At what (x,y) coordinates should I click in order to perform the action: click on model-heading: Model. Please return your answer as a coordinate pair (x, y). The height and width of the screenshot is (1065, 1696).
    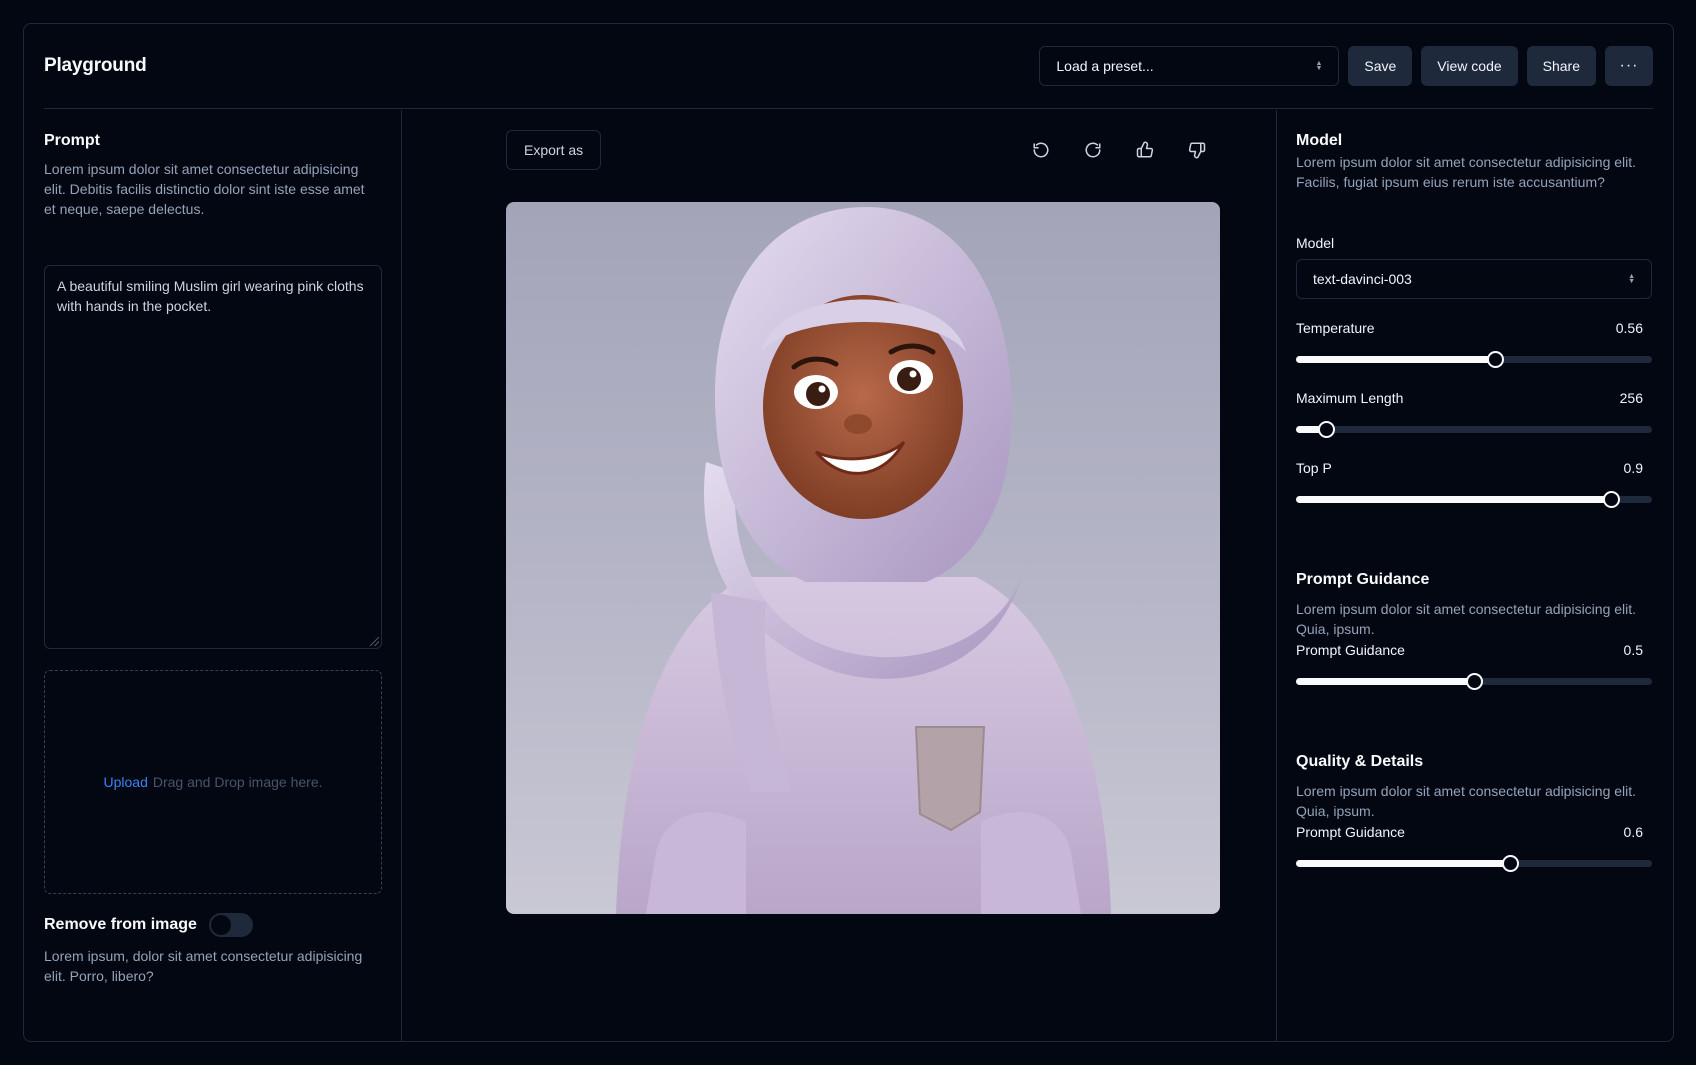
    Looking at the image, I should click on (1319, 140).